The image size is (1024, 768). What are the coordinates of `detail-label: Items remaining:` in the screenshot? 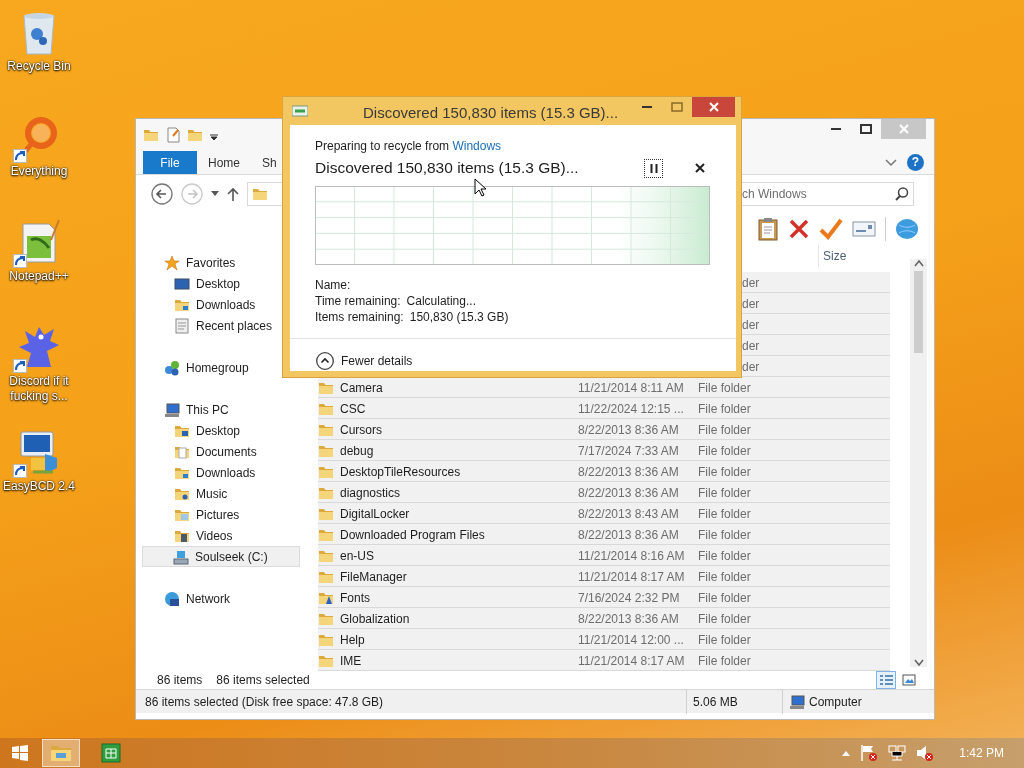 It's located at (359, 317).